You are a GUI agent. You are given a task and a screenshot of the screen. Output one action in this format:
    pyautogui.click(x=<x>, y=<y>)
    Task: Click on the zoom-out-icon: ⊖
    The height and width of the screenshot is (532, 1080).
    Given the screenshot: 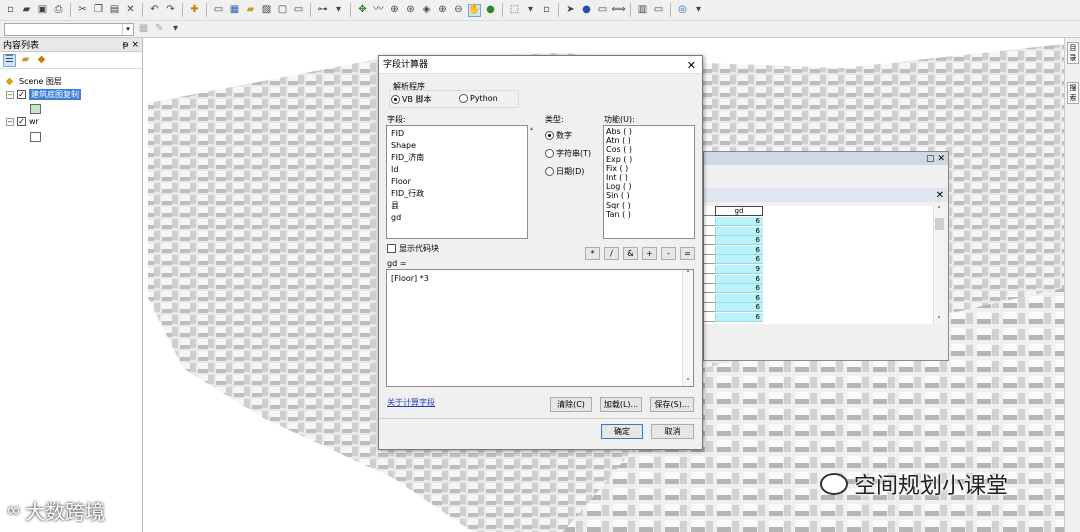 What is the action you would take?
    pyautogui.click(x=458, y=10)
    